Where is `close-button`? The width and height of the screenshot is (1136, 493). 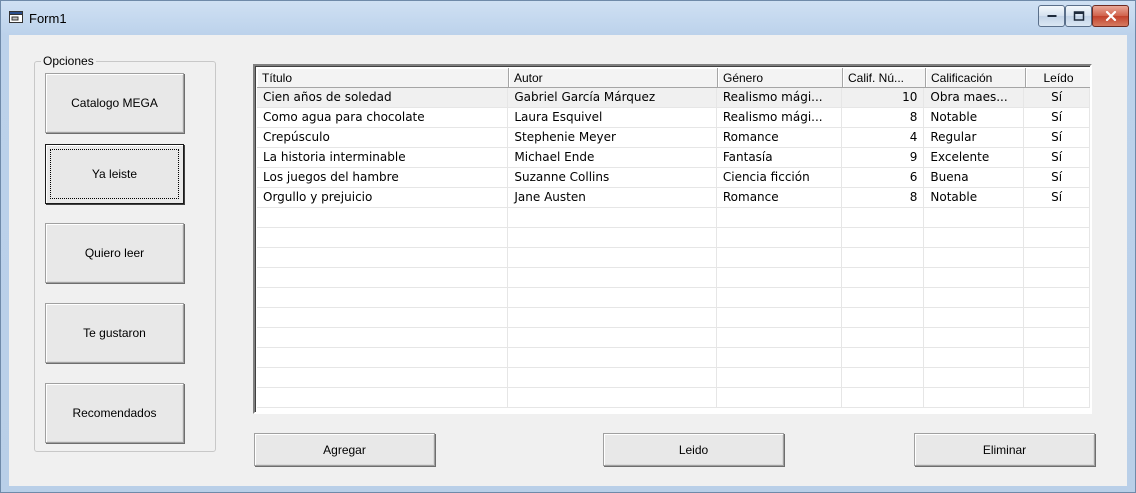 close-button is located at coordinates (1110, 16).